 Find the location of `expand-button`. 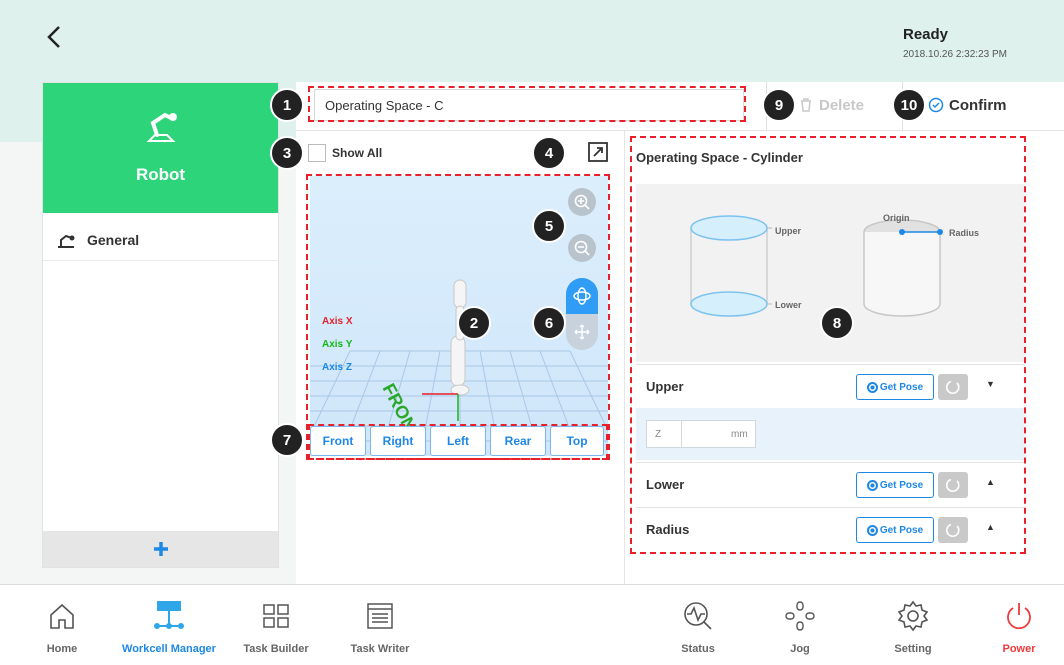

expand-button is located at coordinates (598, 152).